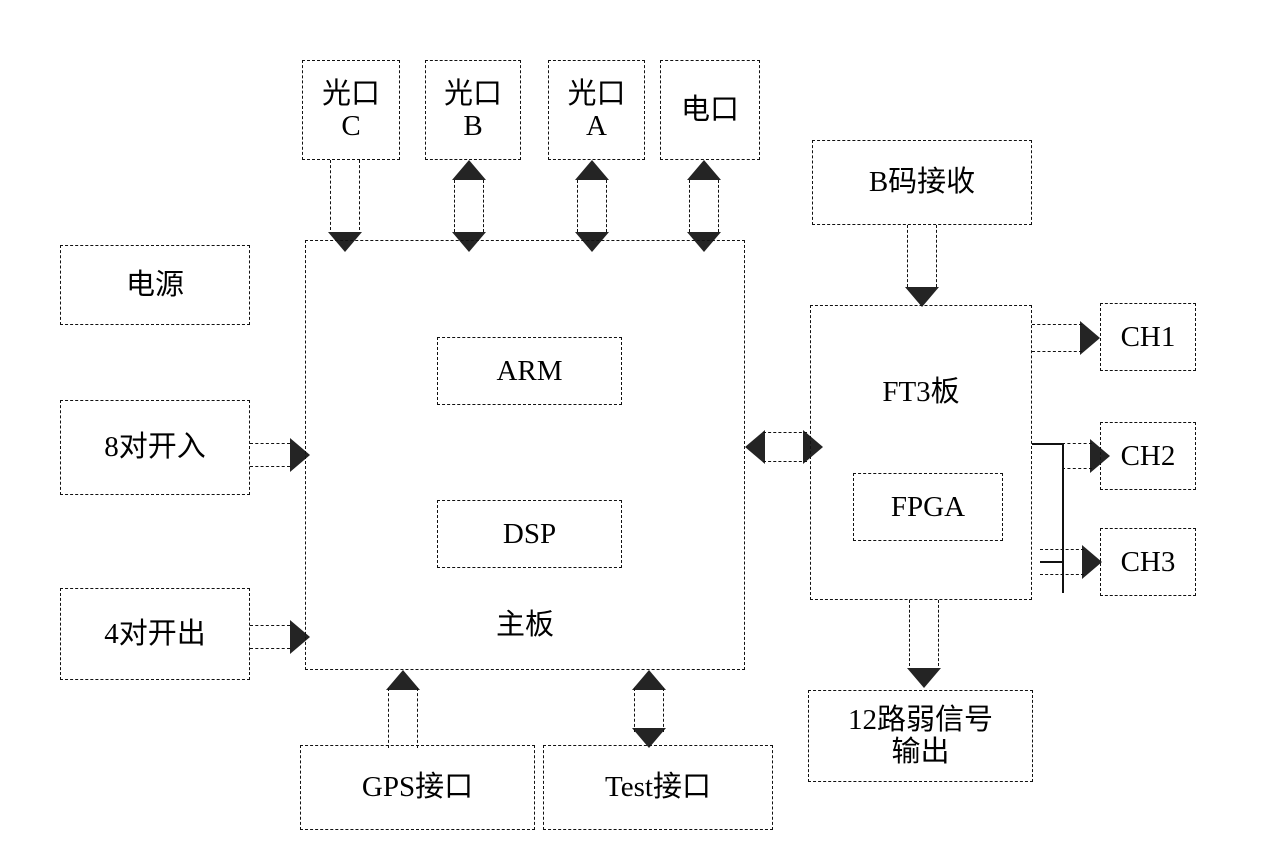  I want to click on arrow-optical-b-to-mainboard, so click(469, 206).